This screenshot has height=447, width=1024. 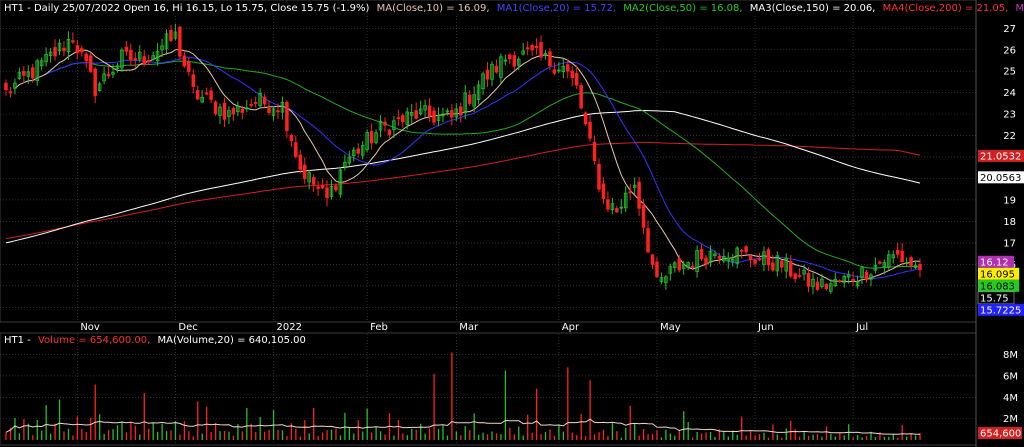 I want to click on legend-ma5: MA5(Close,5) = 16.12, so click(x=1020, y=8).